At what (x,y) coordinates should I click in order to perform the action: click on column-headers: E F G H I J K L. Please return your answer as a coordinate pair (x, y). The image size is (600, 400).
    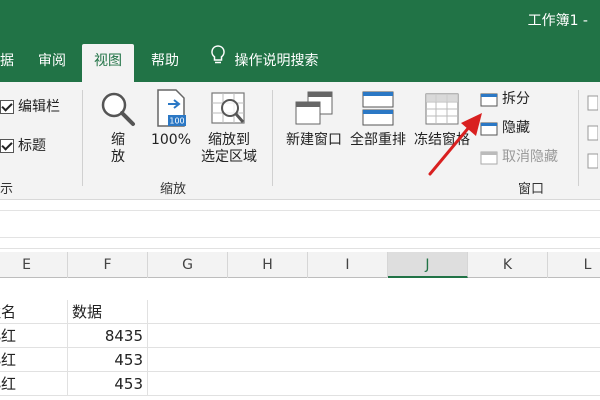
    Looking at the image, I should click on (300, 265).